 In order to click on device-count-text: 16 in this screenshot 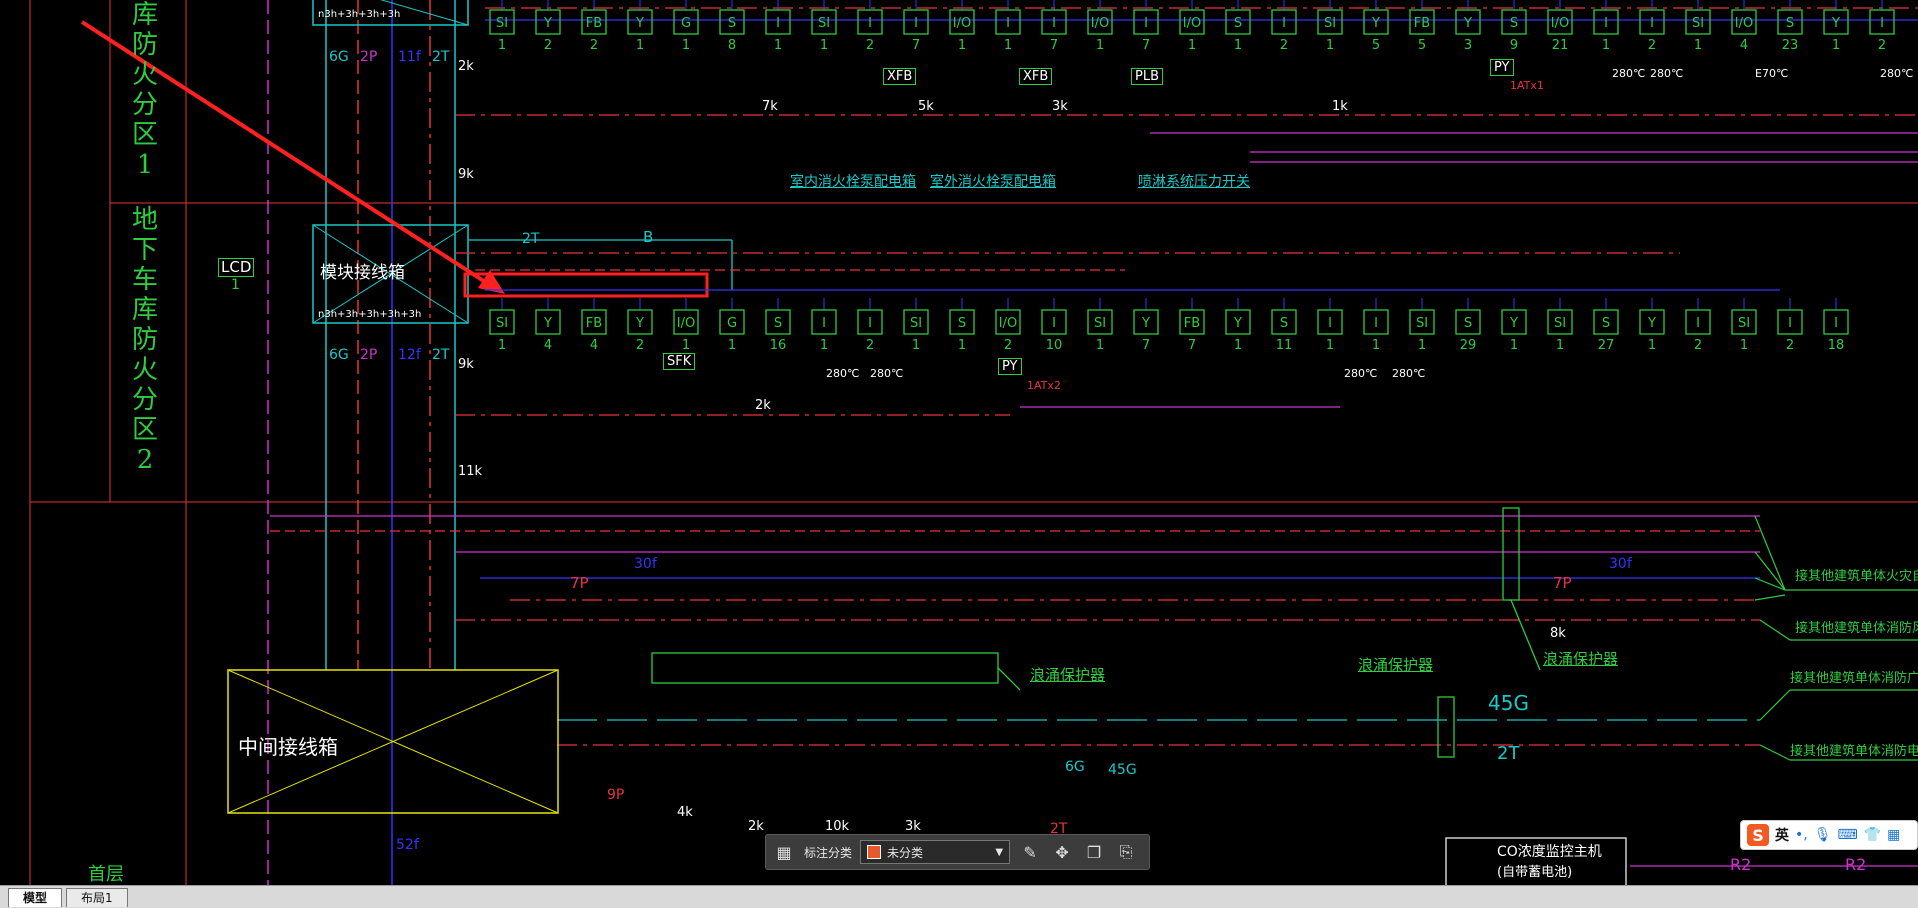, I will do `click(778, 345)`.